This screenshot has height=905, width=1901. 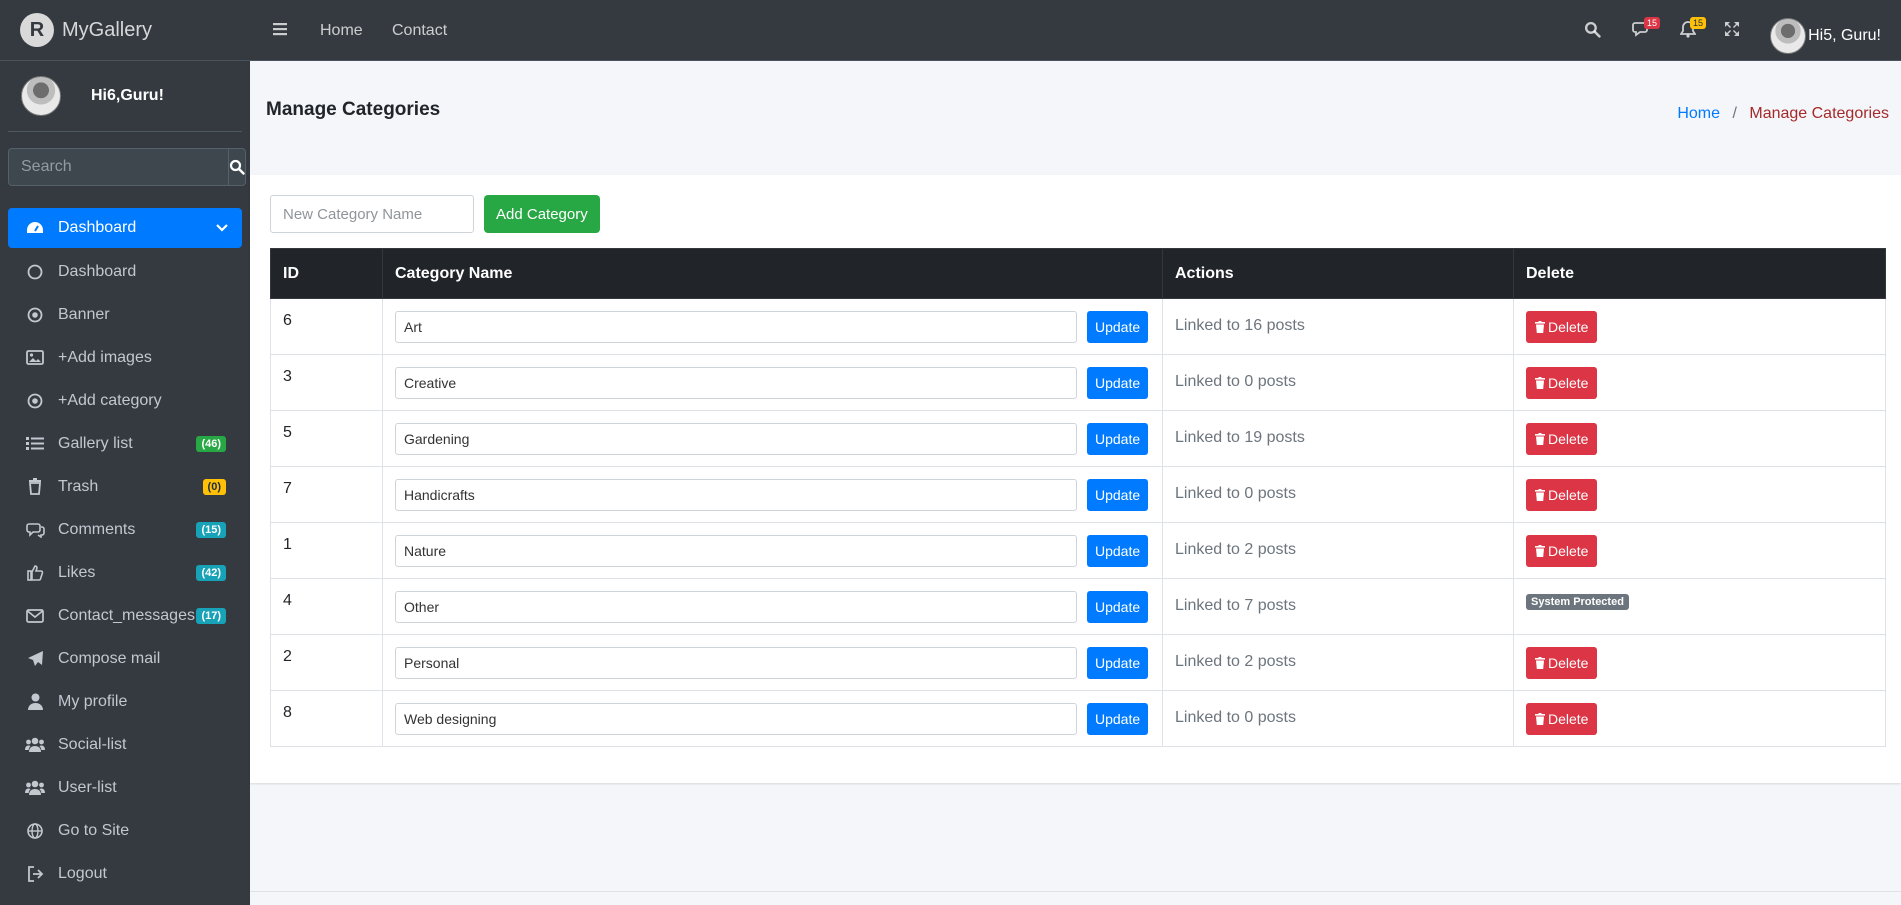 I want to click on top-user-menu: Hi5, Guru!, so click(x=1825, y=36).